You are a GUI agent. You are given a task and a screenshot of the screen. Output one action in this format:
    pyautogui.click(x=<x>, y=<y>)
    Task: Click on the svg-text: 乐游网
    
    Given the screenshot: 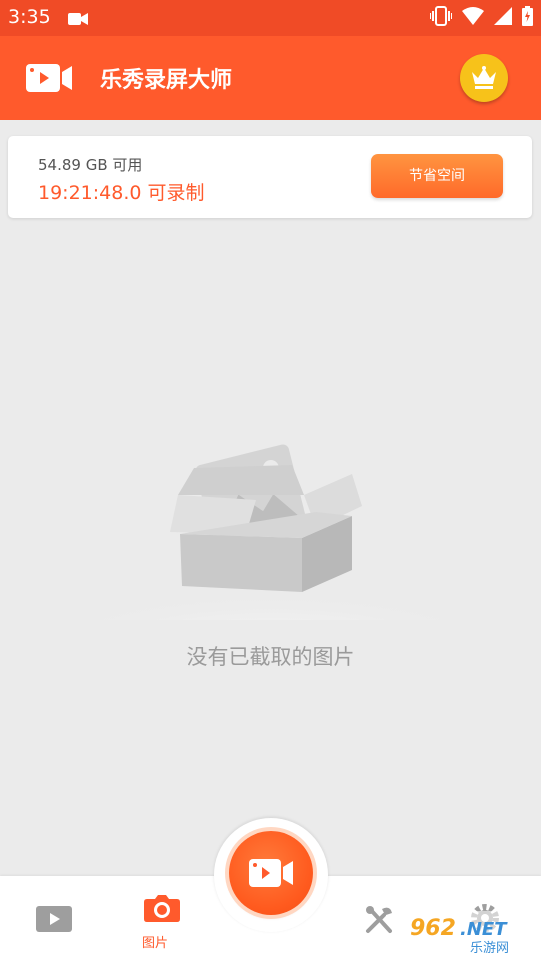 What is the action you would take?
    pyautogui.click(x=489, y=948)
    